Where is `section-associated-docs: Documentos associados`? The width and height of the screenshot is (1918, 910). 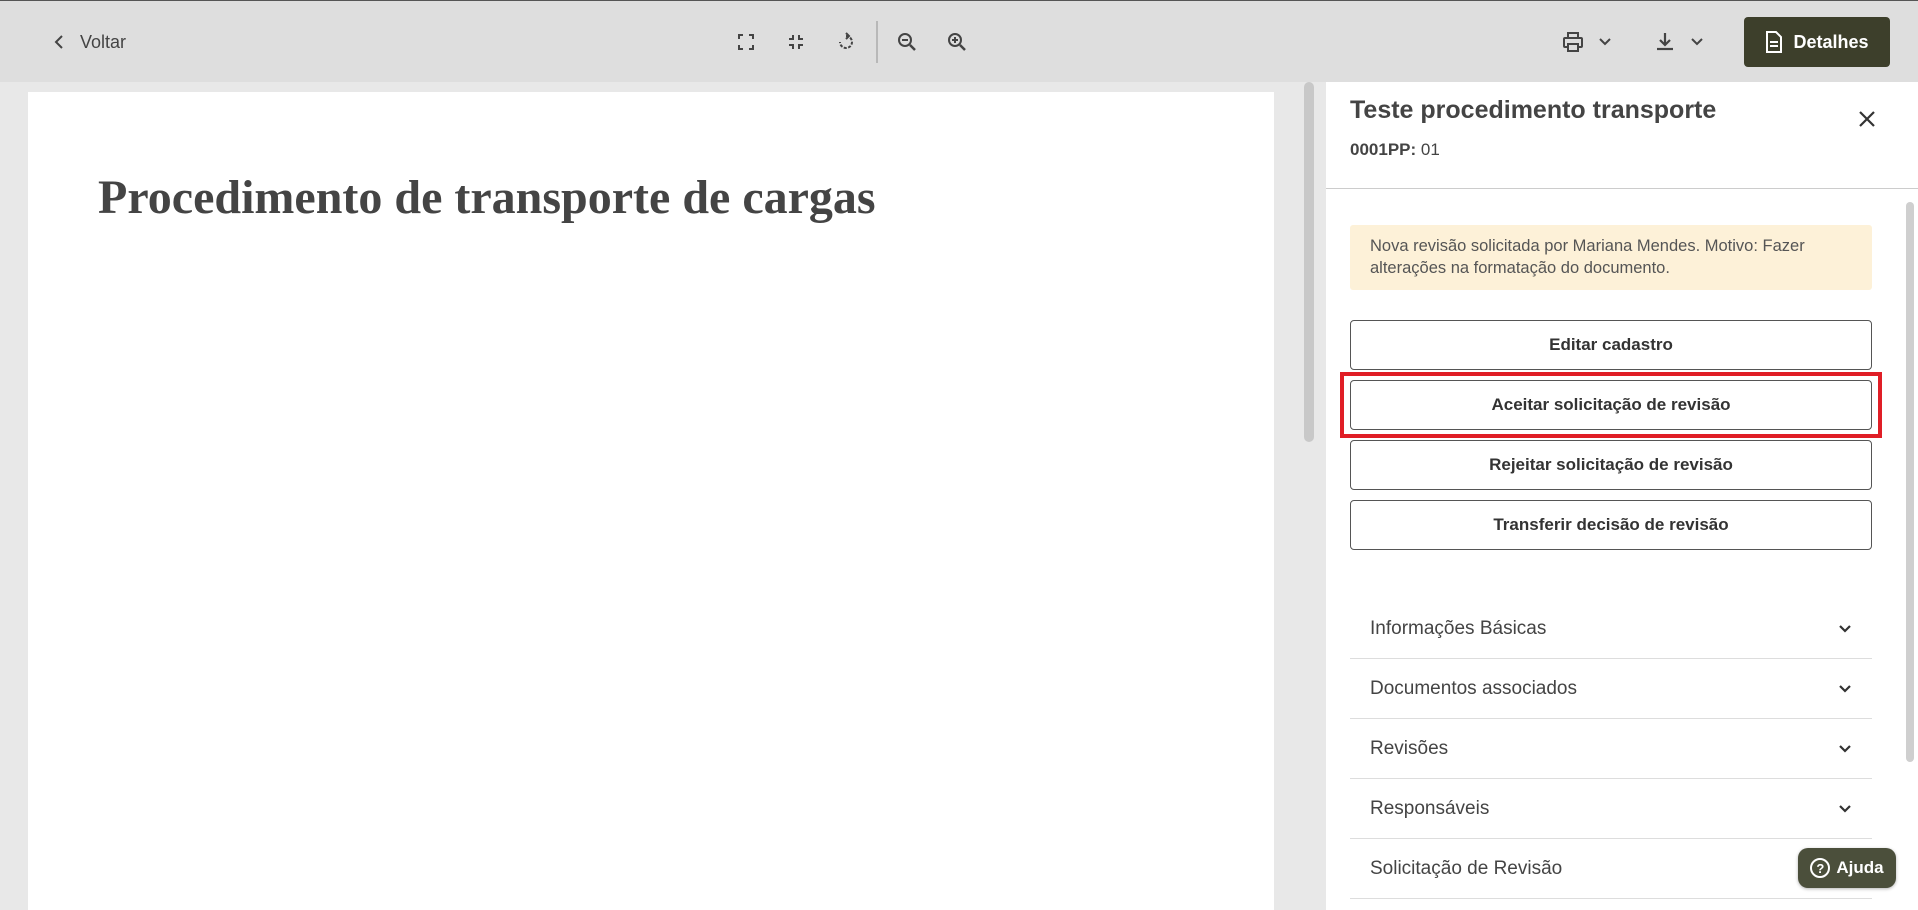 section-associated-docs: Documentos associados is located at coordinates (1611, 689).